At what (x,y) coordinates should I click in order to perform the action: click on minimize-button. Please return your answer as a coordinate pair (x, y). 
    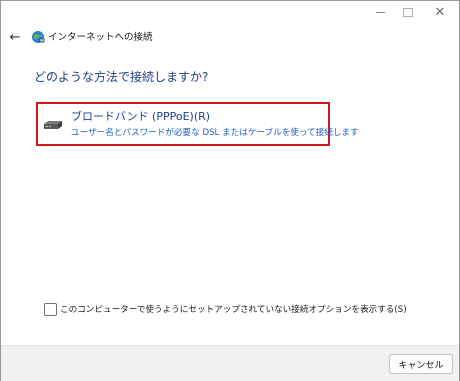
    Looking at the image, I should click on (380, 12).